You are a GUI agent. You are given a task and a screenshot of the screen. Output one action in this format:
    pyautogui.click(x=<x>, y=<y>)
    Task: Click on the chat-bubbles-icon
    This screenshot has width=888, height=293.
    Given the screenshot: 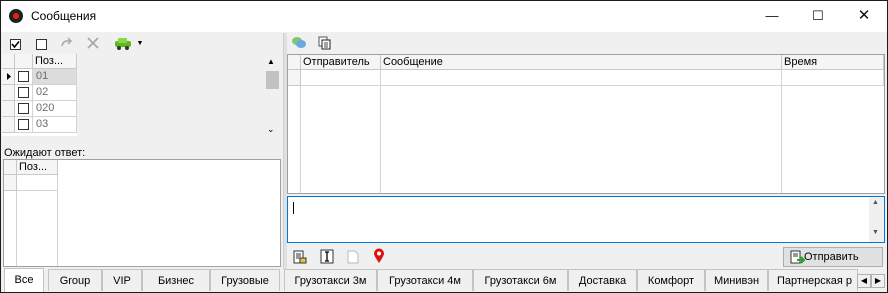 What is the action you would take?
    pyautogui.click(x=299, y=44)
    